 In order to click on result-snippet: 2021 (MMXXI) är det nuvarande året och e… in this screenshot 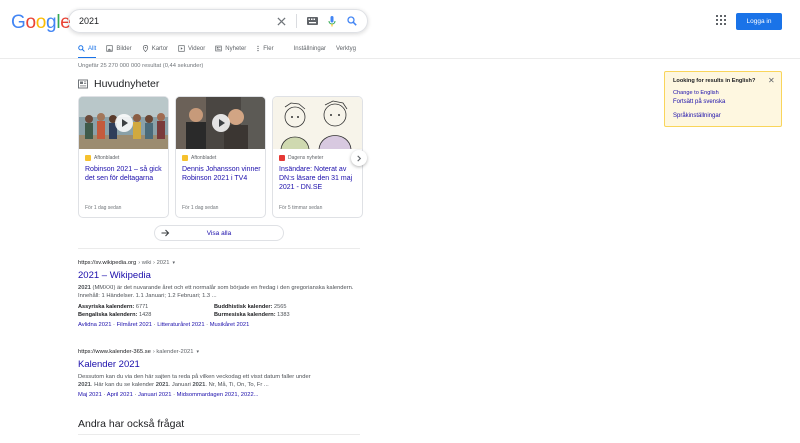, I will do `click(223, 292)`.